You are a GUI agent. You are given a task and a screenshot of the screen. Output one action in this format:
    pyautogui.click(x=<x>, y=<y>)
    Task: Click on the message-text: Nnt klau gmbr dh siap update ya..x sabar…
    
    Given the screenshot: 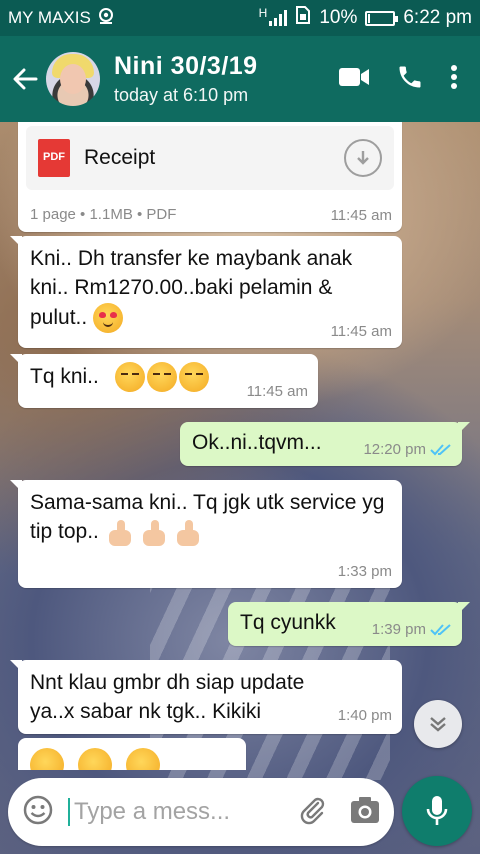 What is the action you would take?
    pyautogui.click(x=167, y=697)
    